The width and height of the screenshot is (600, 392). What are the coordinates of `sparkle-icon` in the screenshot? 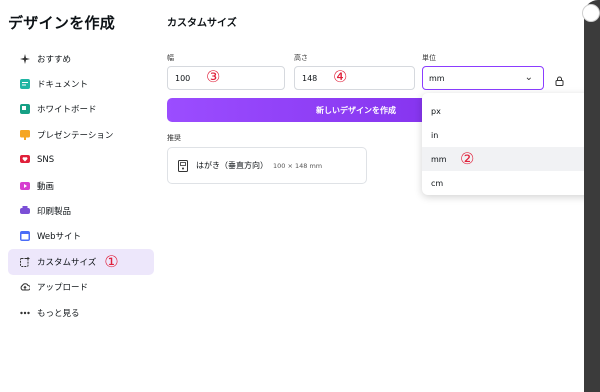 It's located at (25, 58).